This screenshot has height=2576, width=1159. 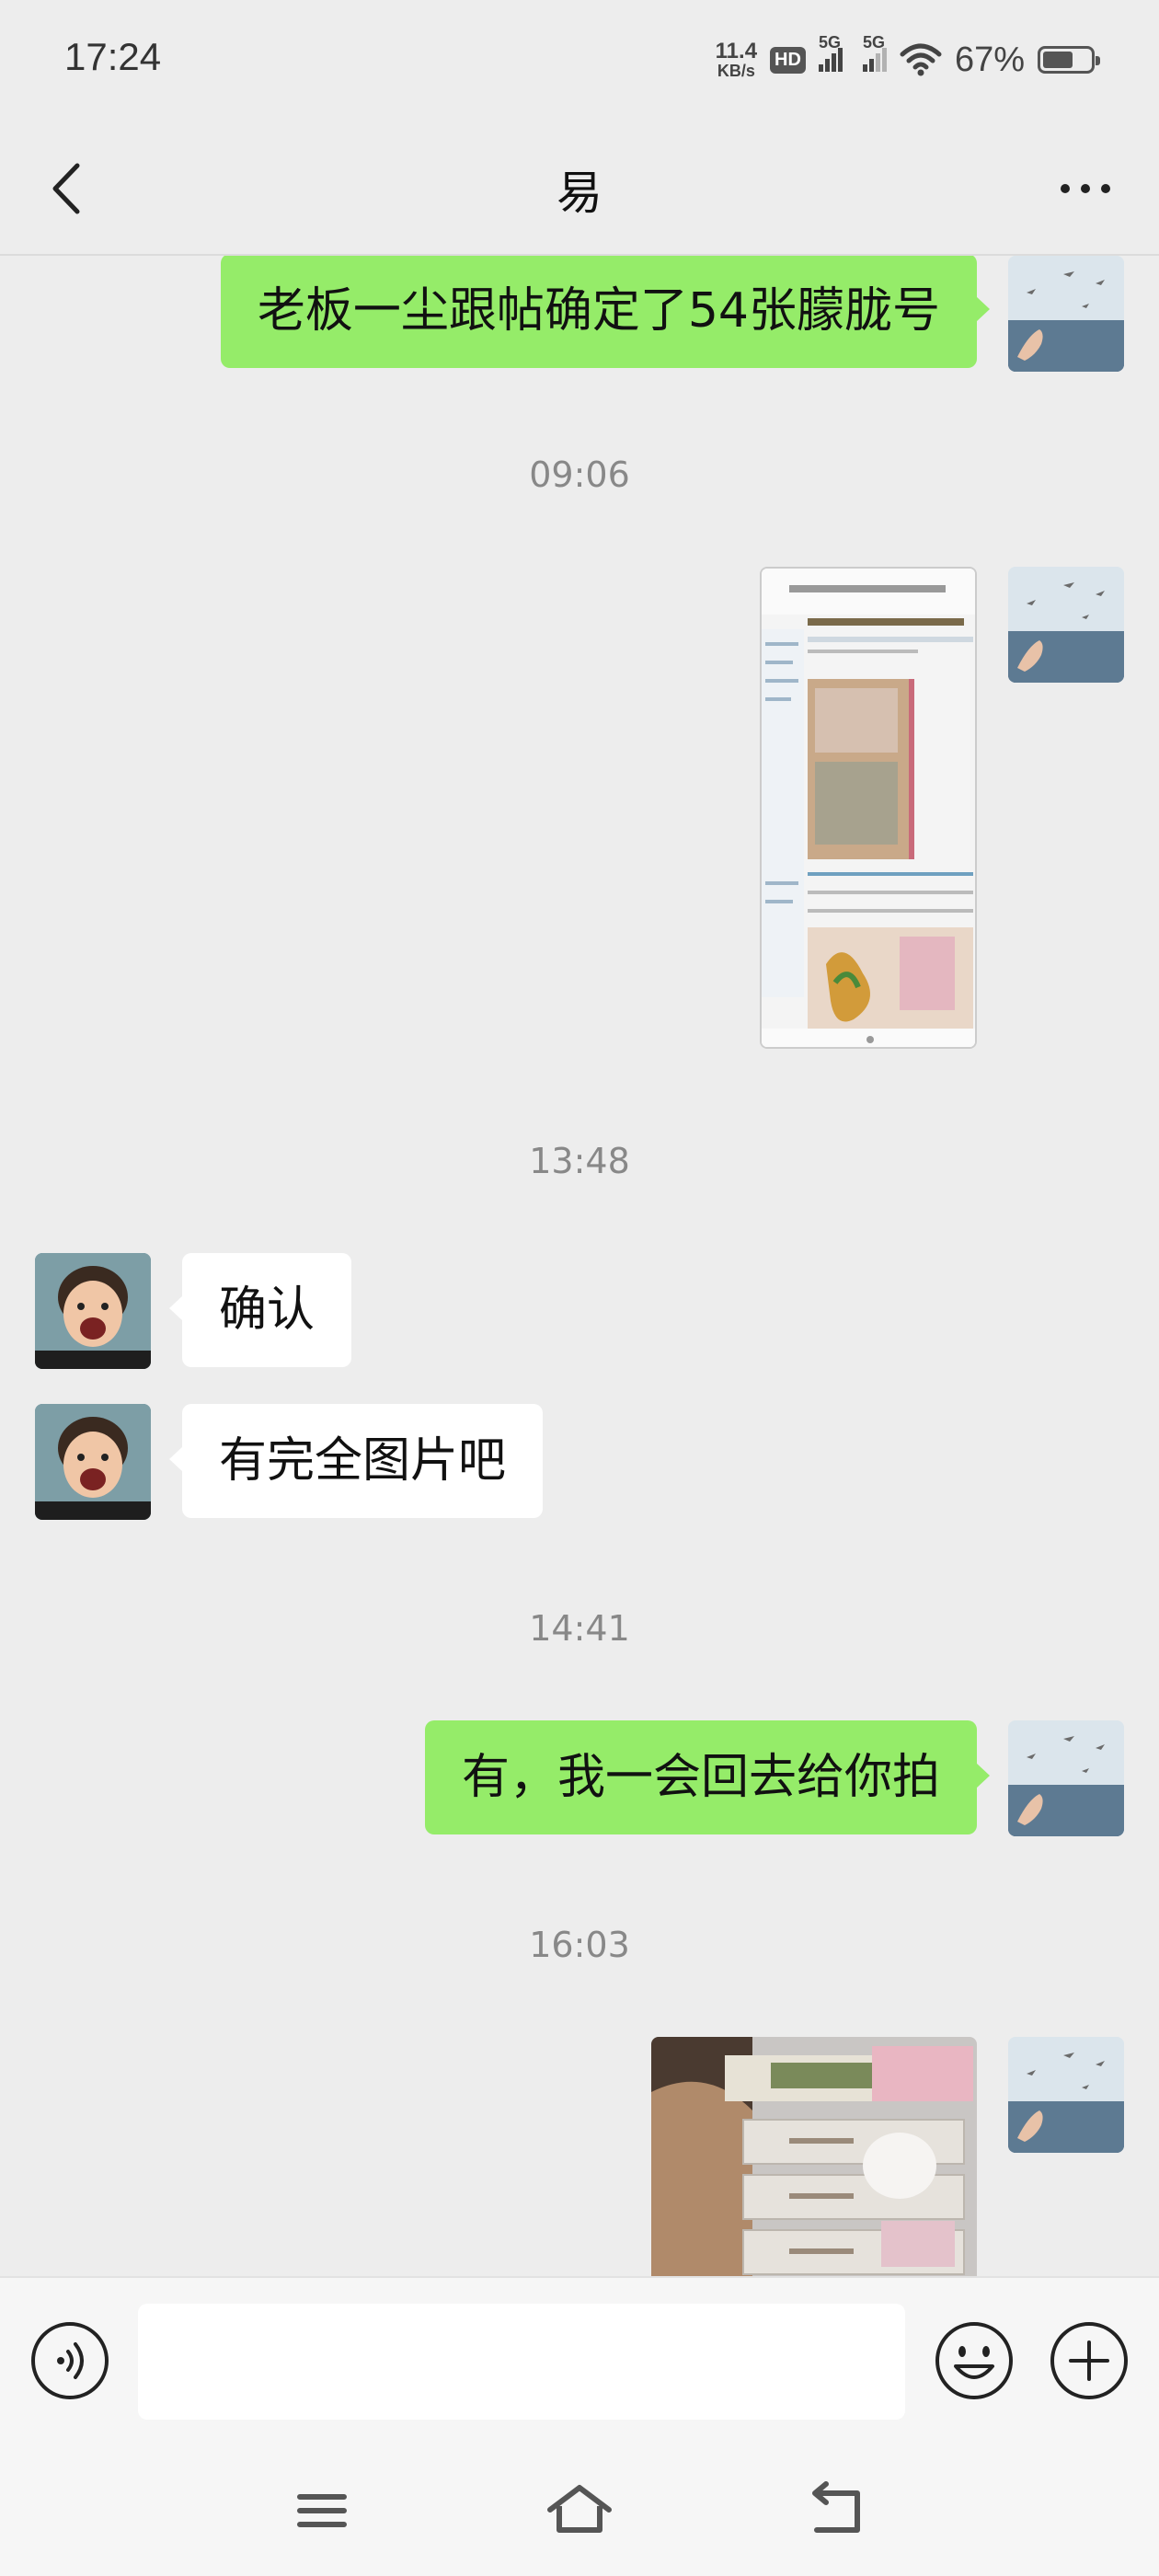 I want to click on network-speed-value: 11.4, so click(x=736, y=51).